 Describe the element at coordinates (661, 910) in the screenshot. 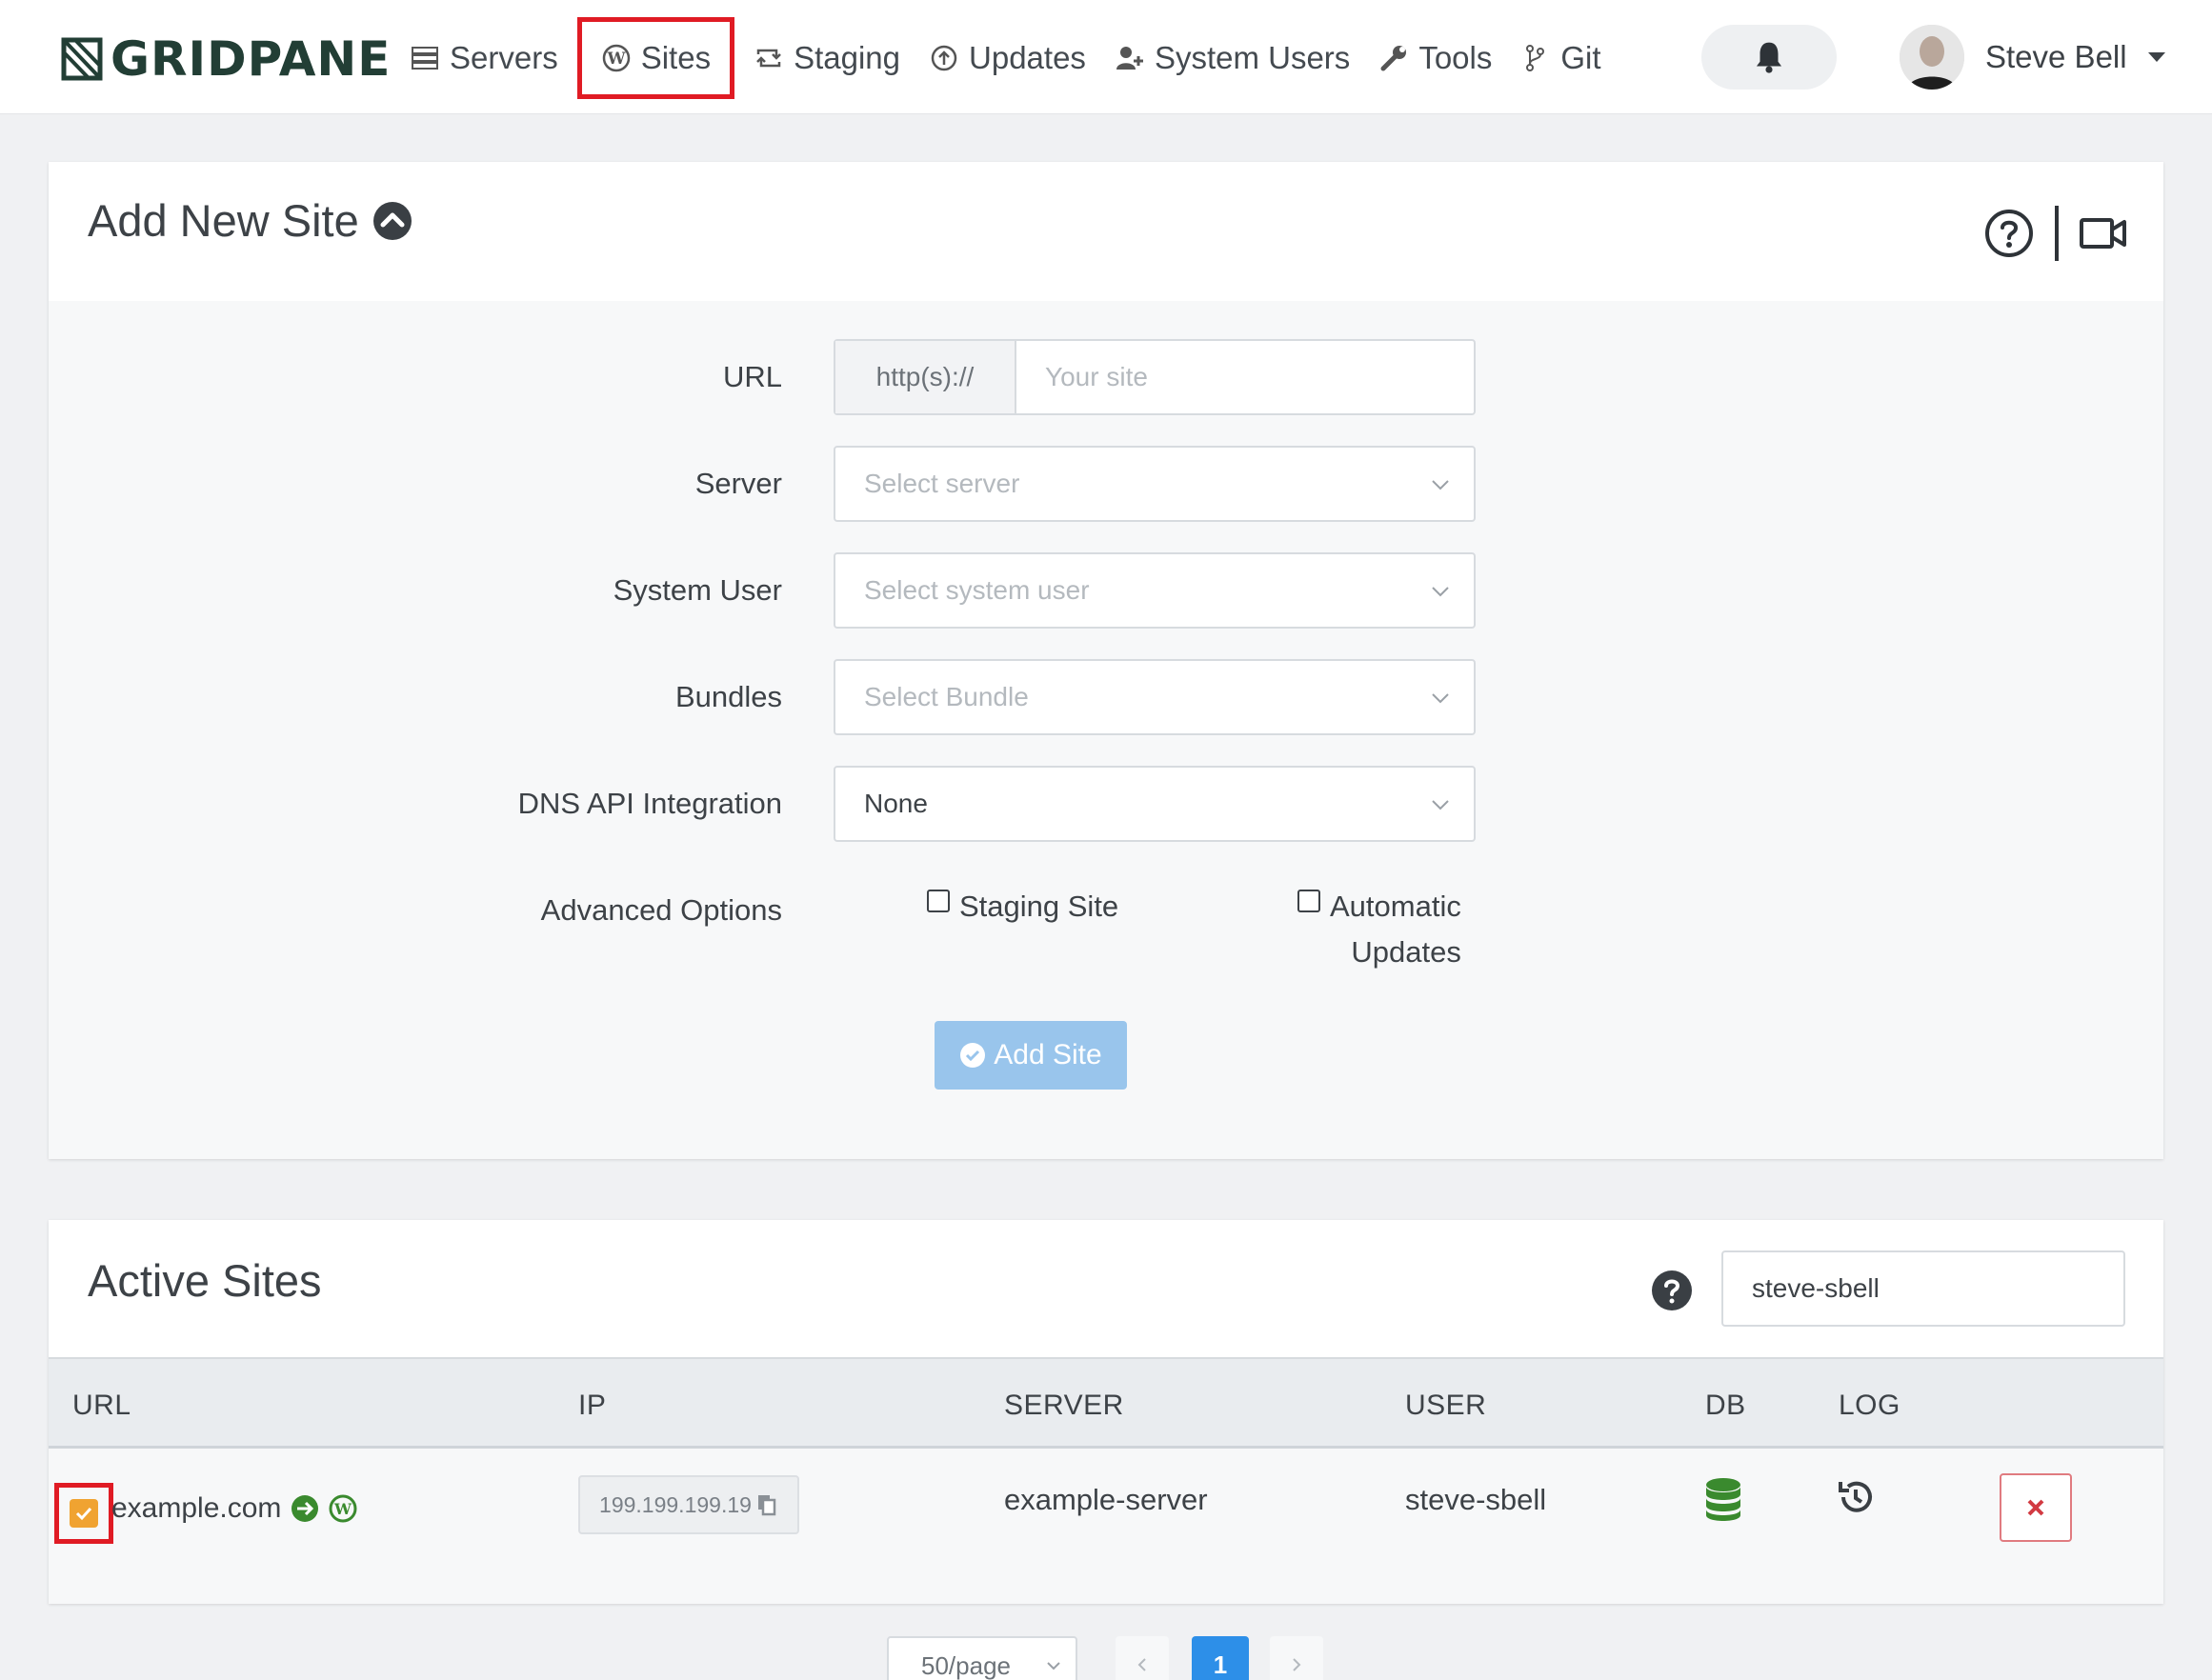

I see `advanced-options-label: Advanced Options` at that location.